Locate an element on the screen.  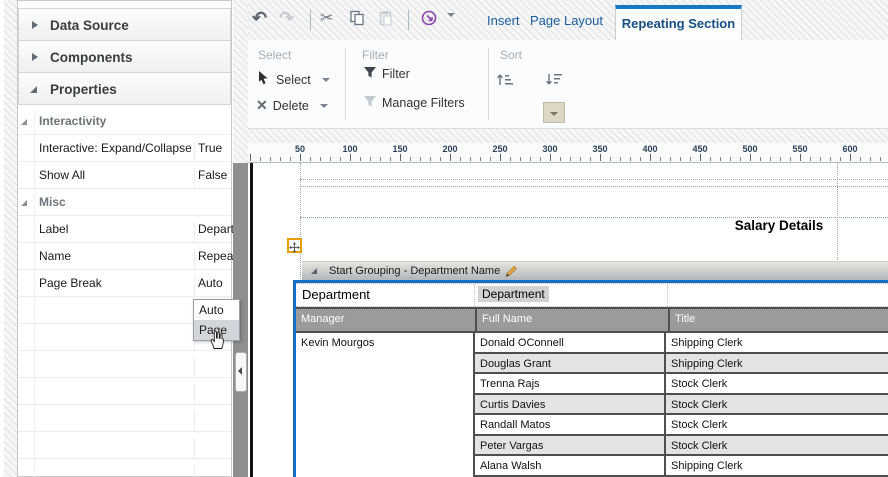
left-edge-hatch is located at coordinates (10, 238).